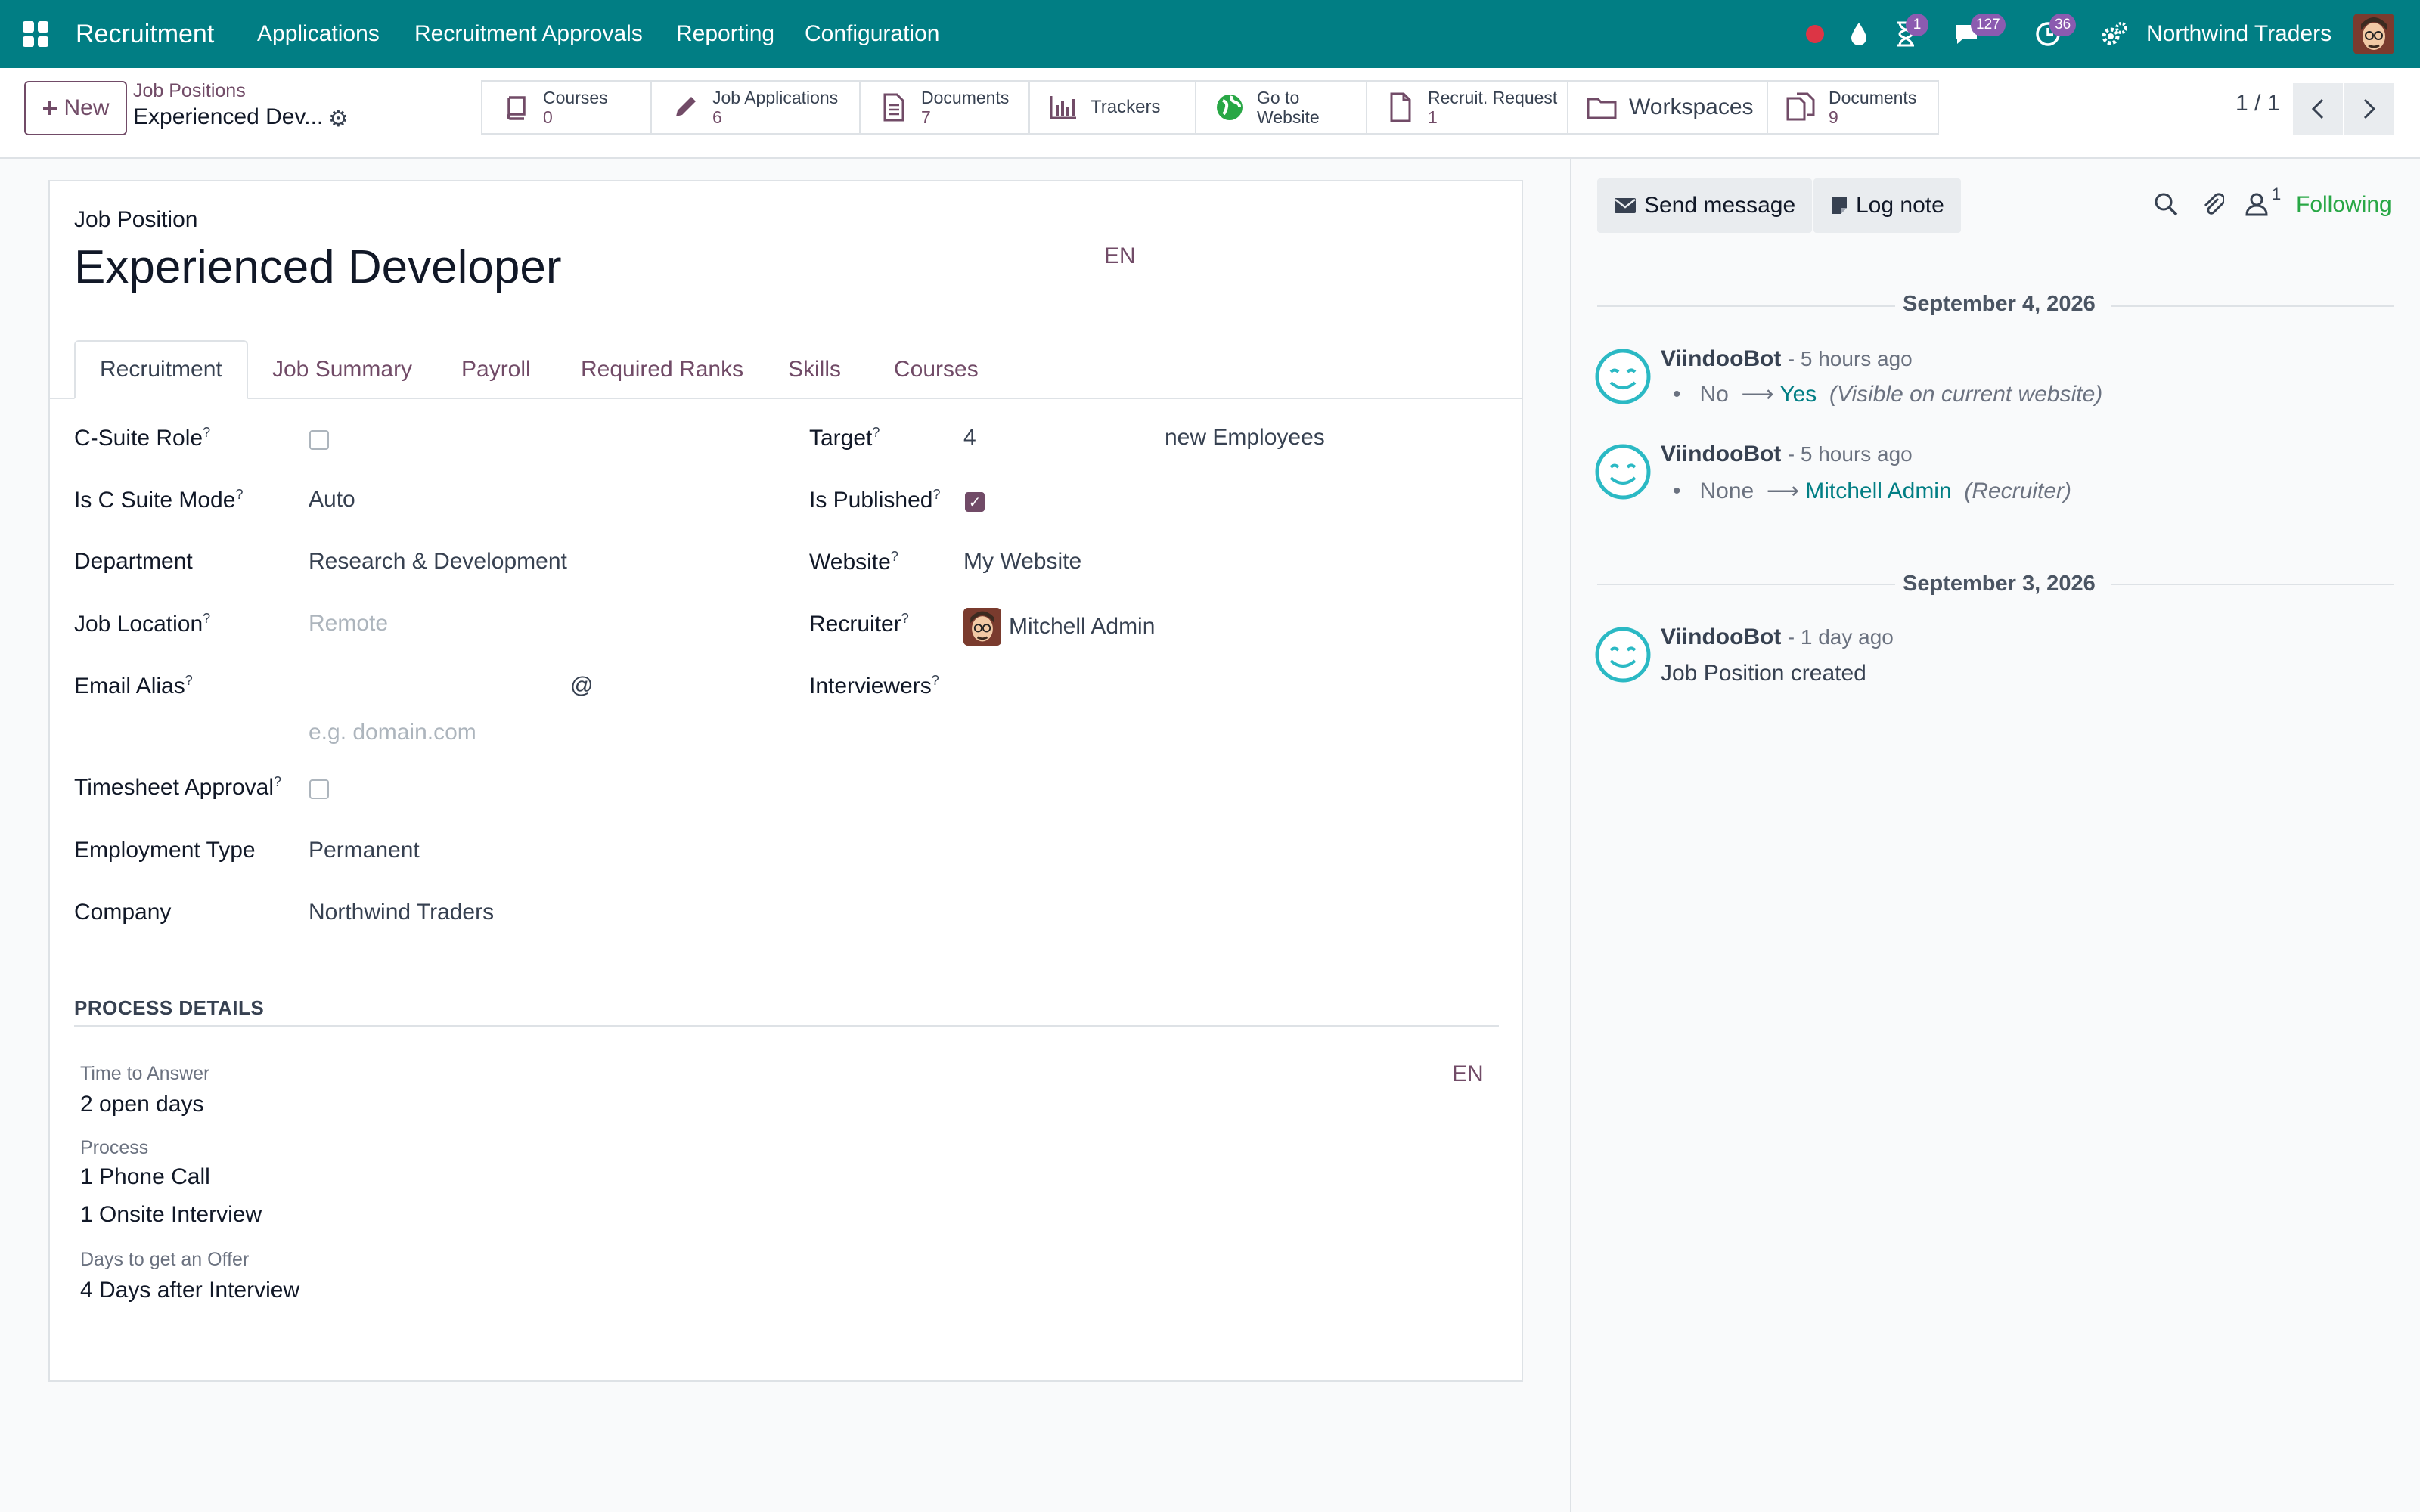 This screenshot has height=1512, width=2420. I want to click on menu-applications: Applications, so click(318, 34).